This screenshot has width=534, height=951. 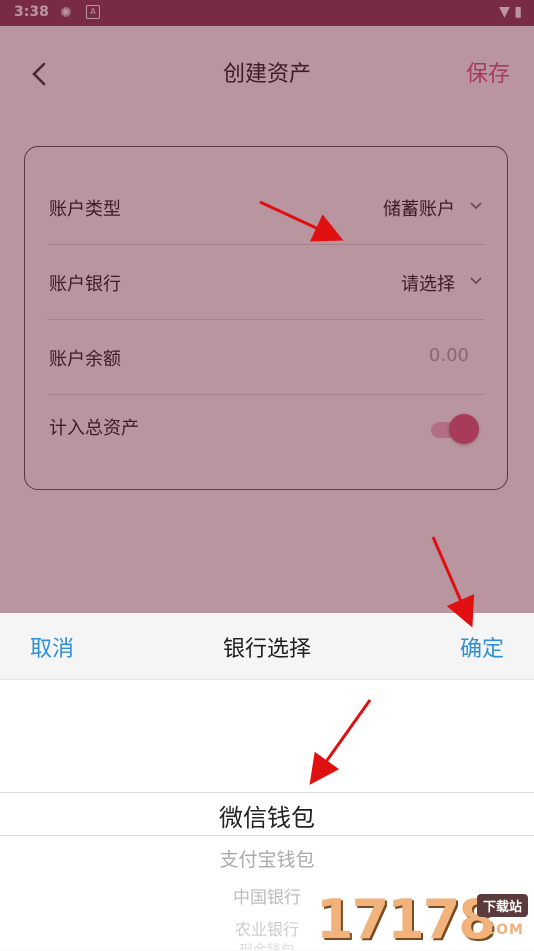 I want to click on picker-option: 支付宝钱包, so click(x=267, y=858).